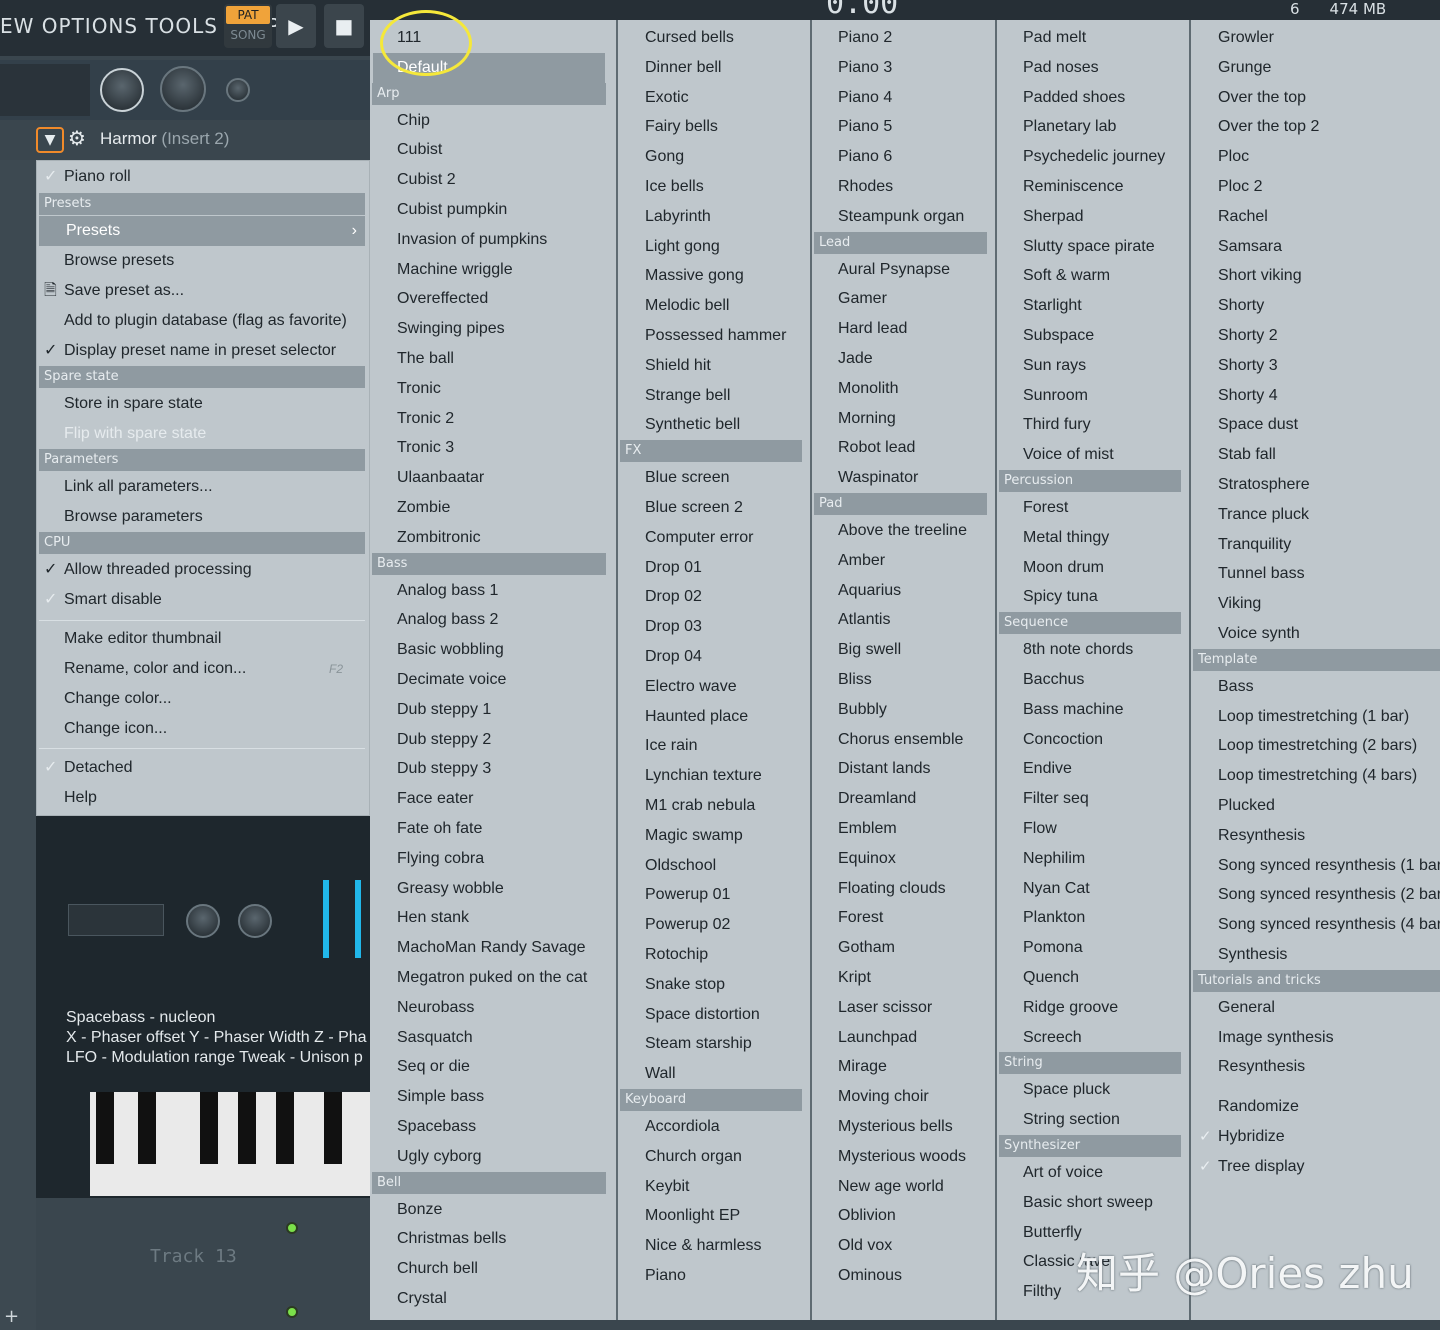  Describe the element at coordinates (903, 1097) in the screenshot. I see `preset-item: Moving choir` at that location.